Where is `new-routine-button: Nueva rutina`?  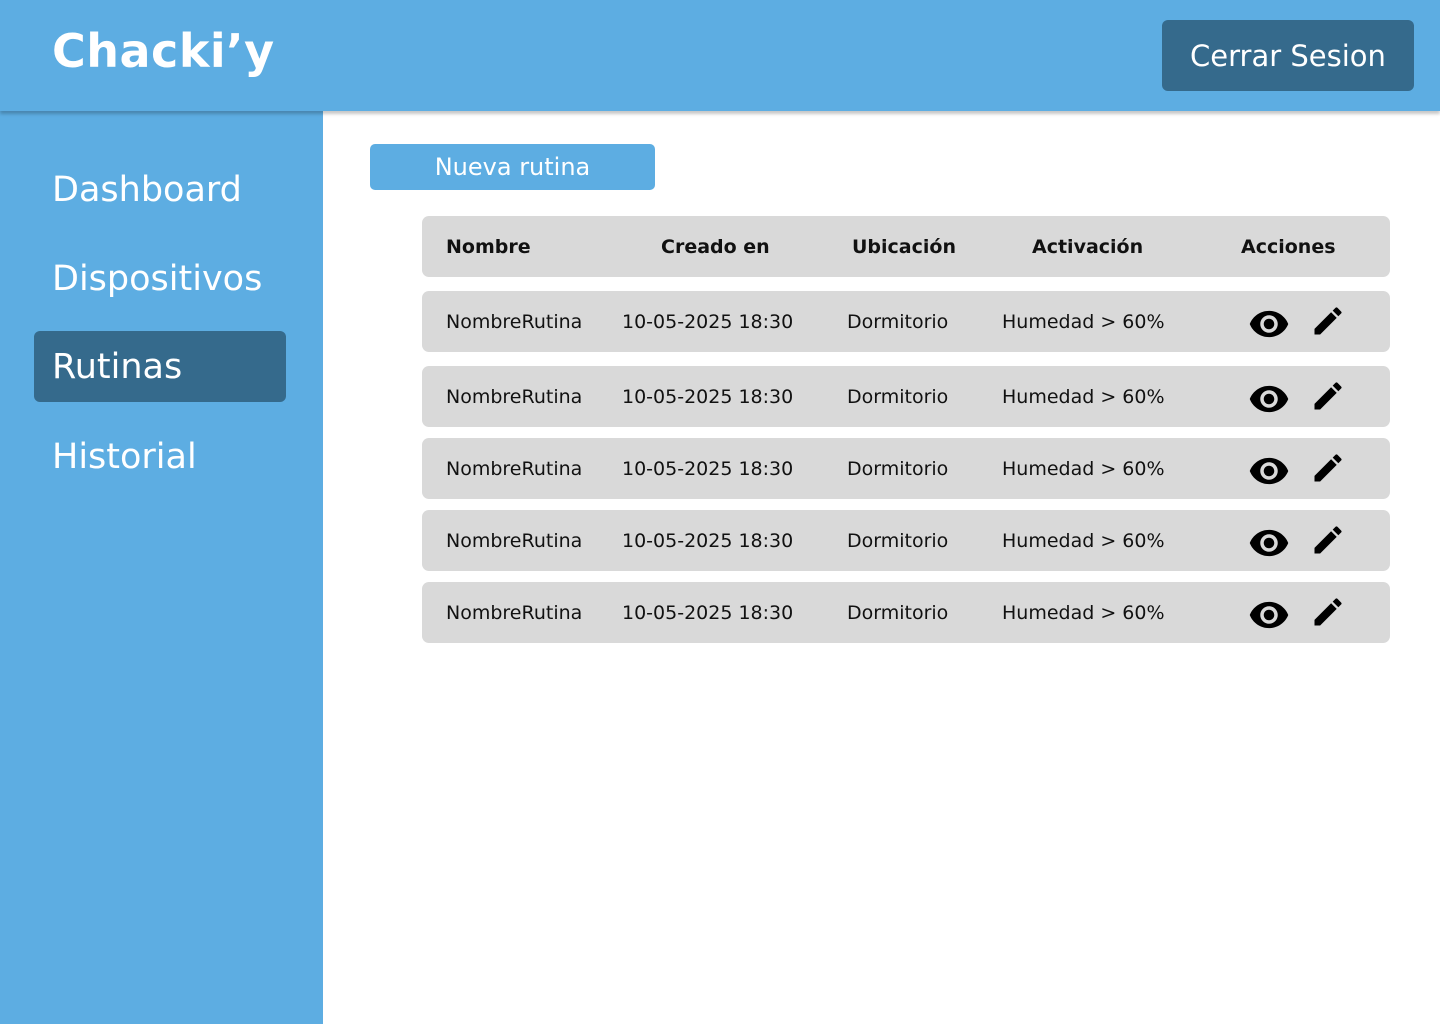
new-routine-button: Nueva rutina is located at coordinates (512, 167).